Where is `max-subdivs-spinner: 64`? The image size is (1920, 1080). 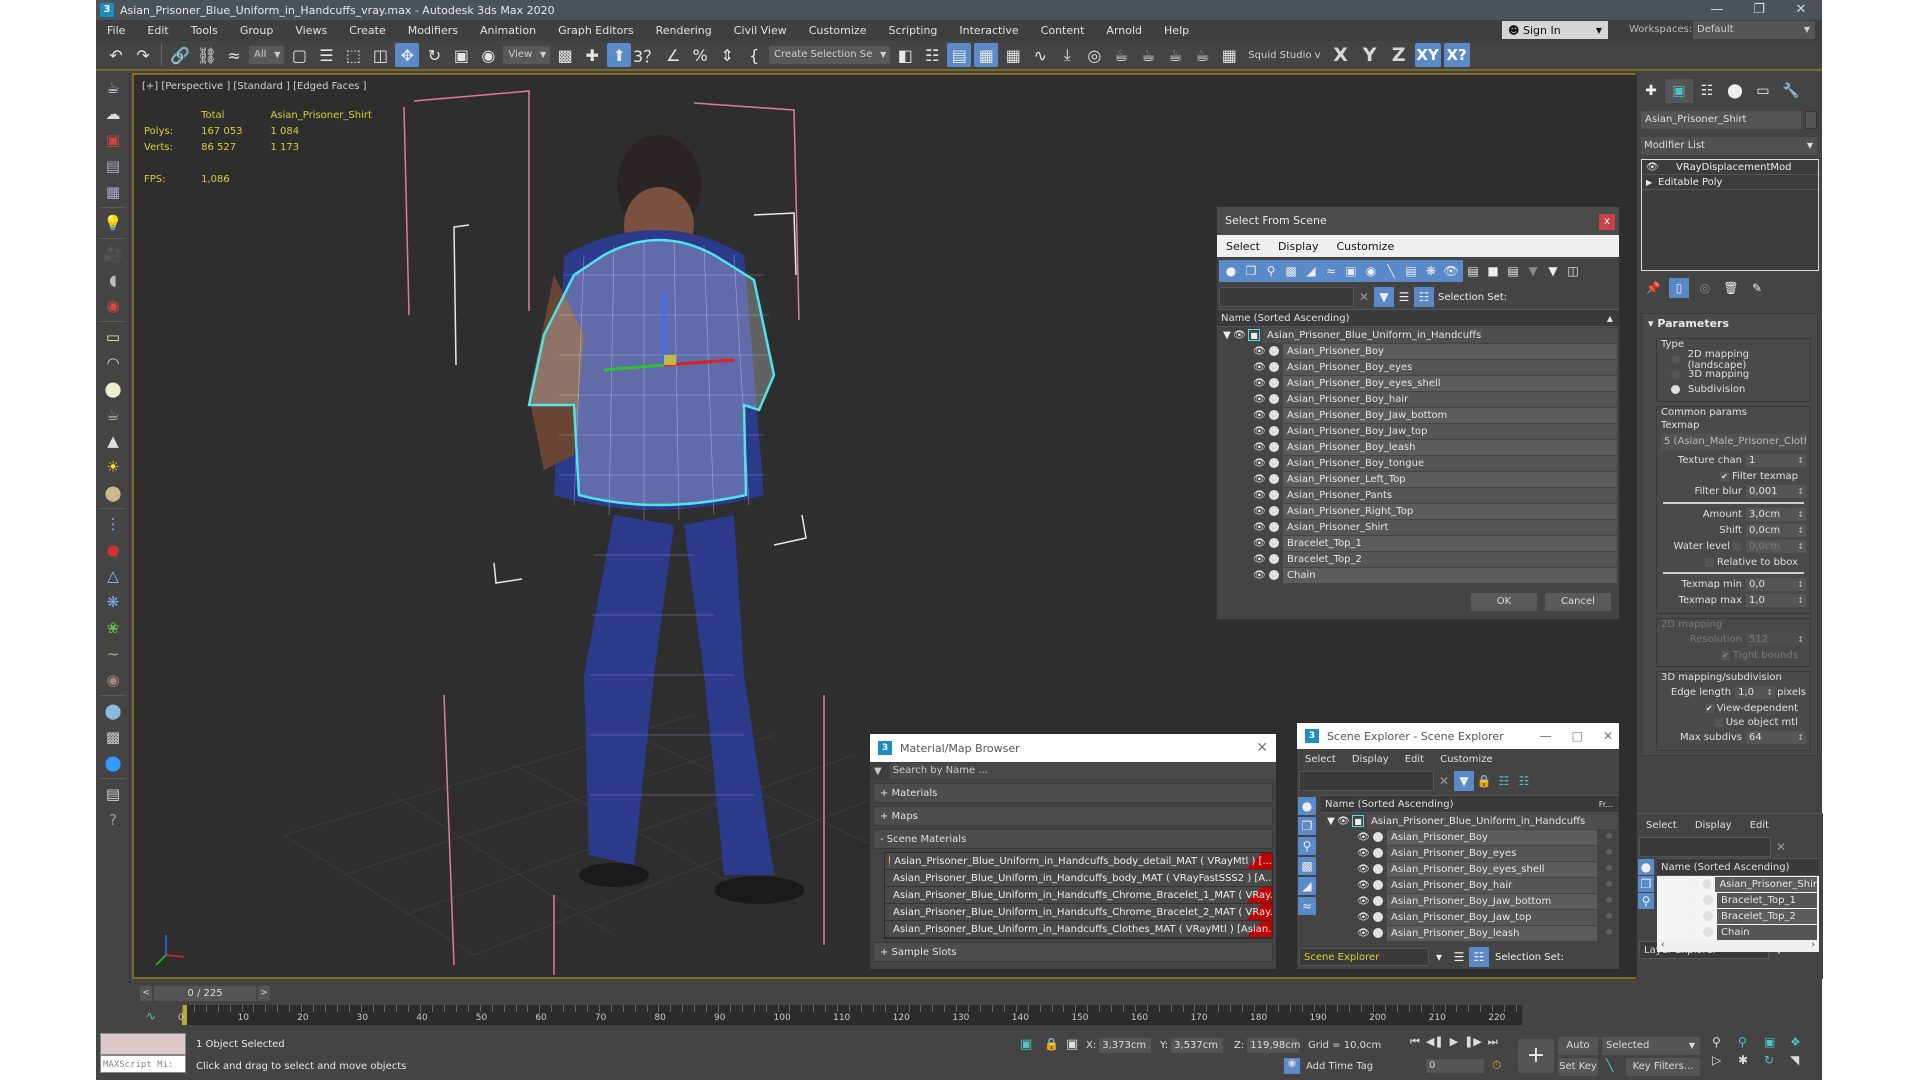
max-subdivs-spinner: 64 is located at coordinates (1776, 737).